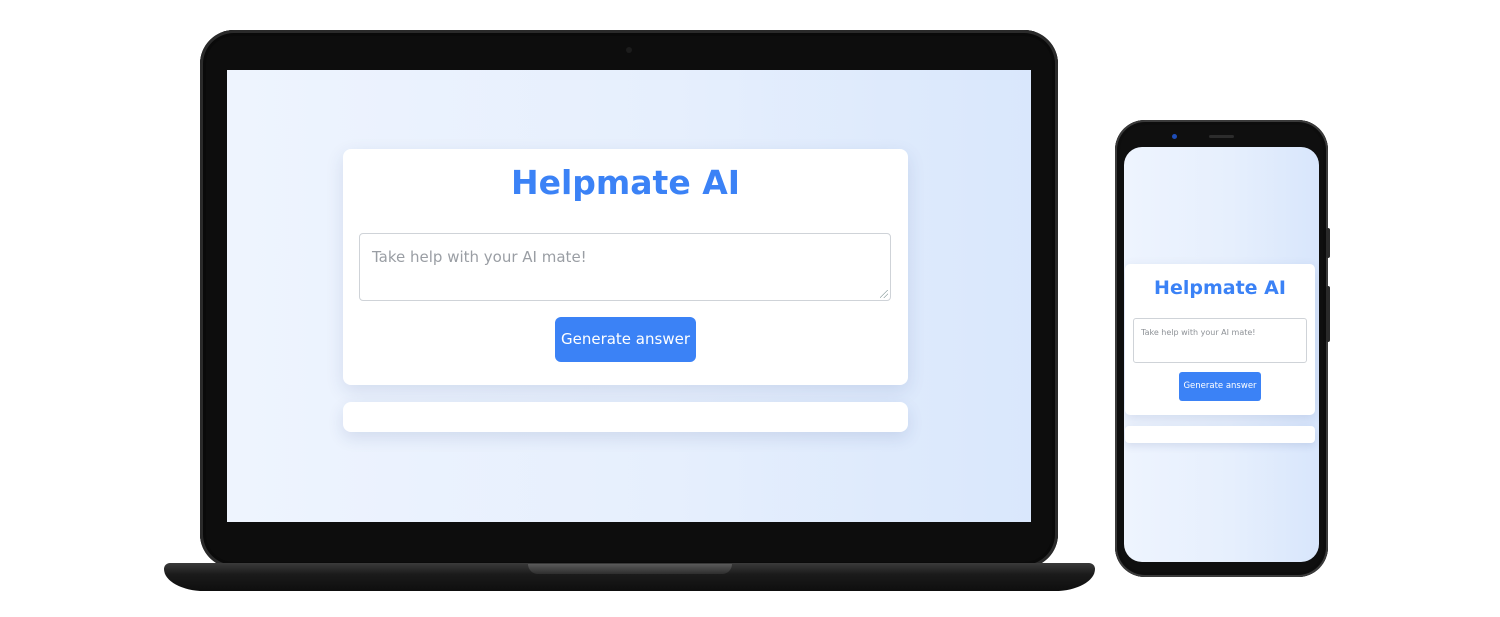 The width and height of the screenshot is (1500, 617). I want to click on mobile-page-title: Helpmate AI, so click(1220, 288).